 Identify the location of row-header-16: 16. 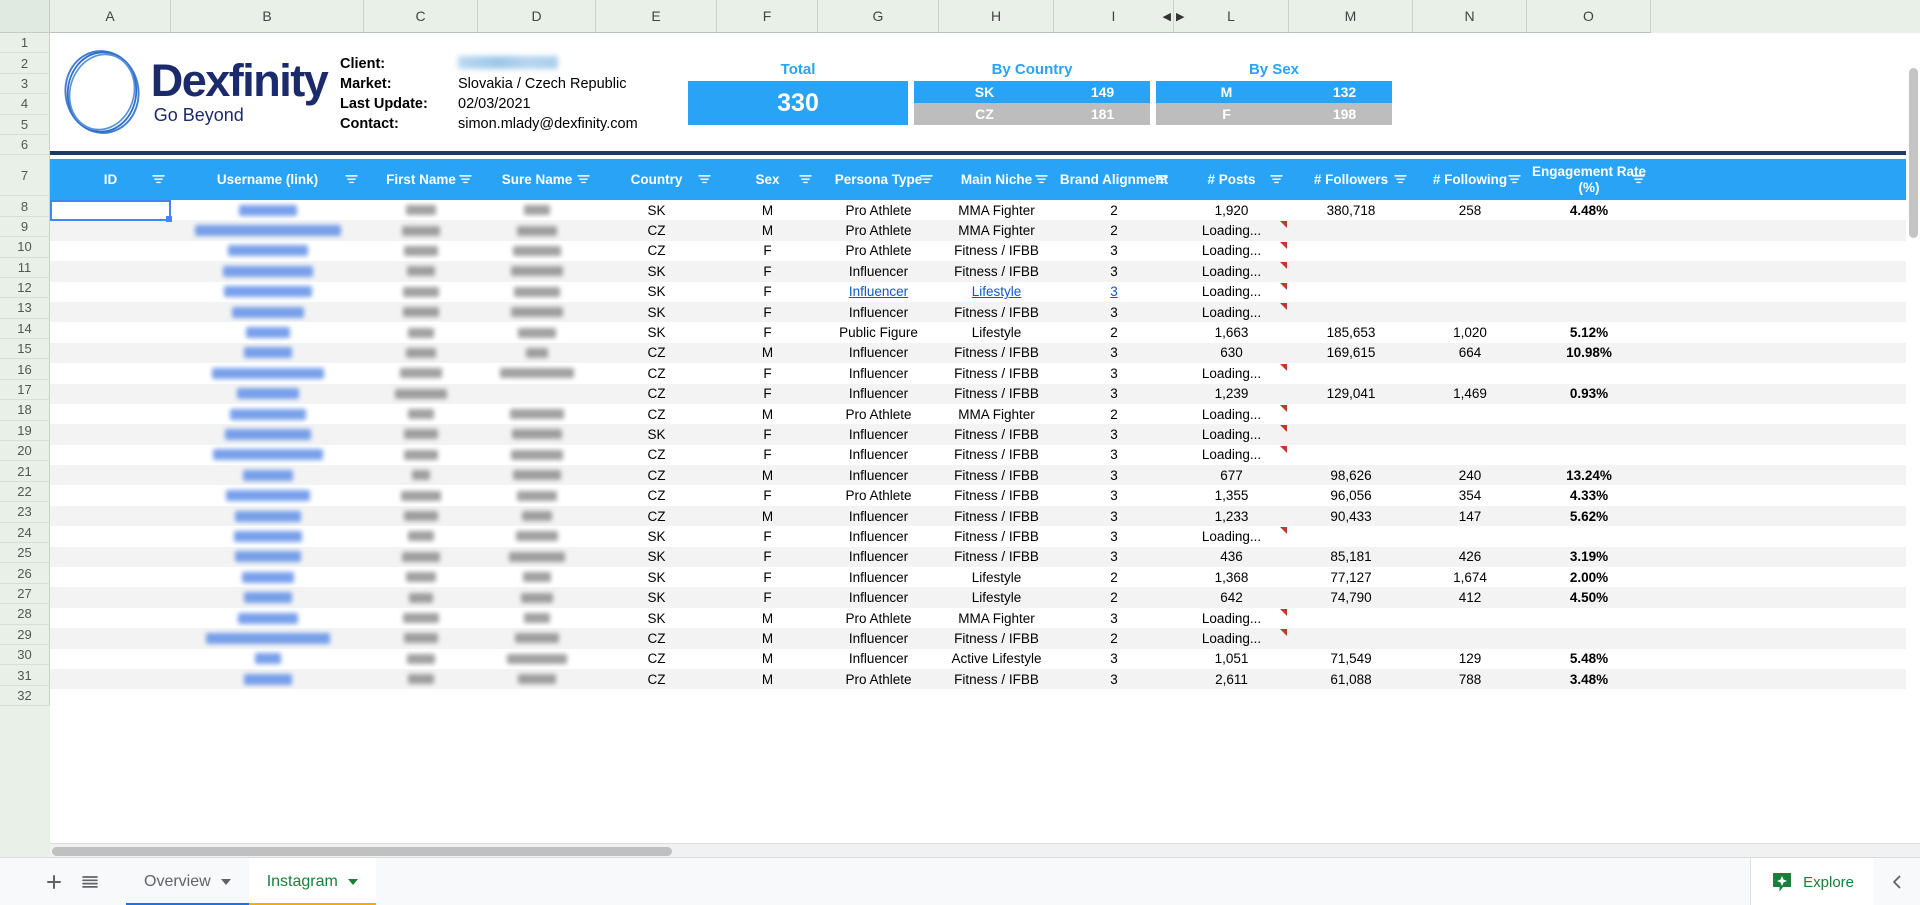
(25, 369).